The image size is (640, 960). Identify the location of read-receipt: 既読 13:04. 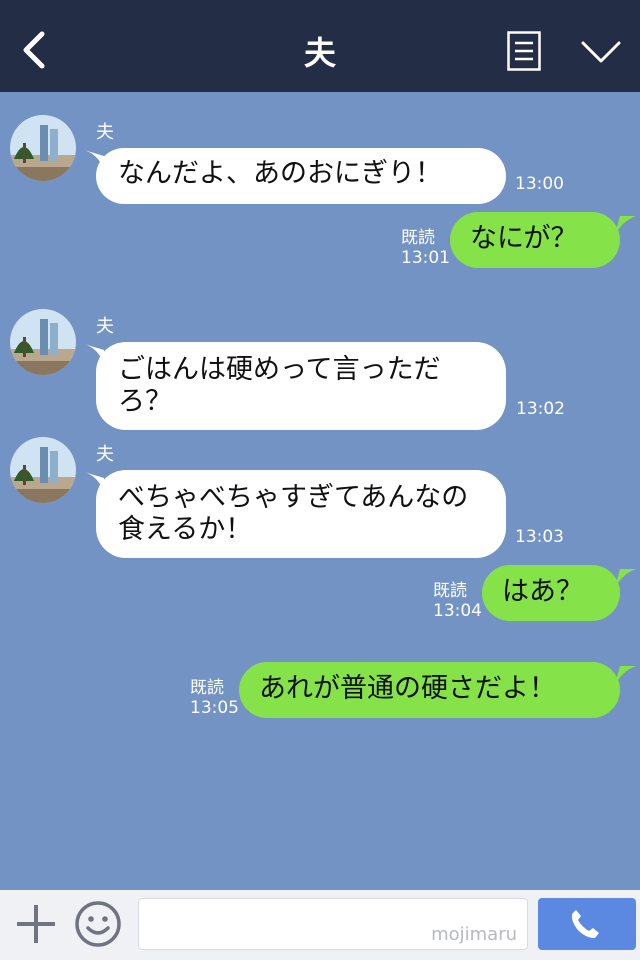
(457, 601).